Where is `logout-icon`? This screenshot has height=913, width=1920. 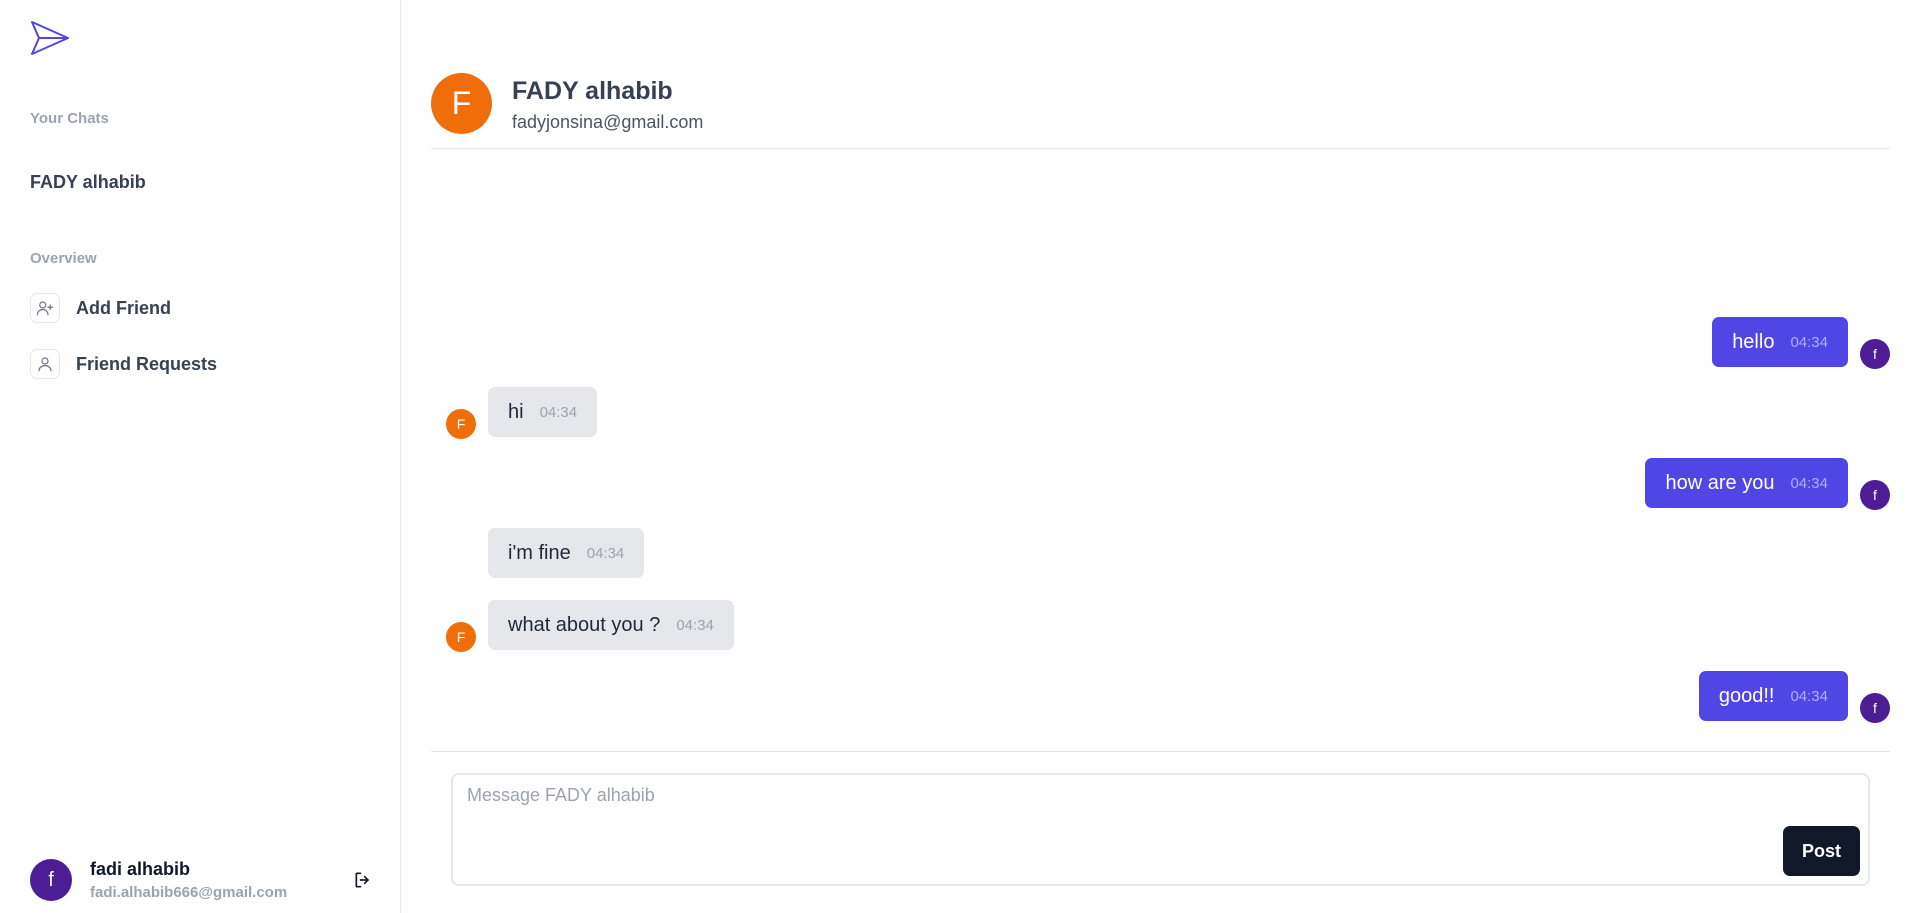
logout-icon is located at coordinates (362, 880).